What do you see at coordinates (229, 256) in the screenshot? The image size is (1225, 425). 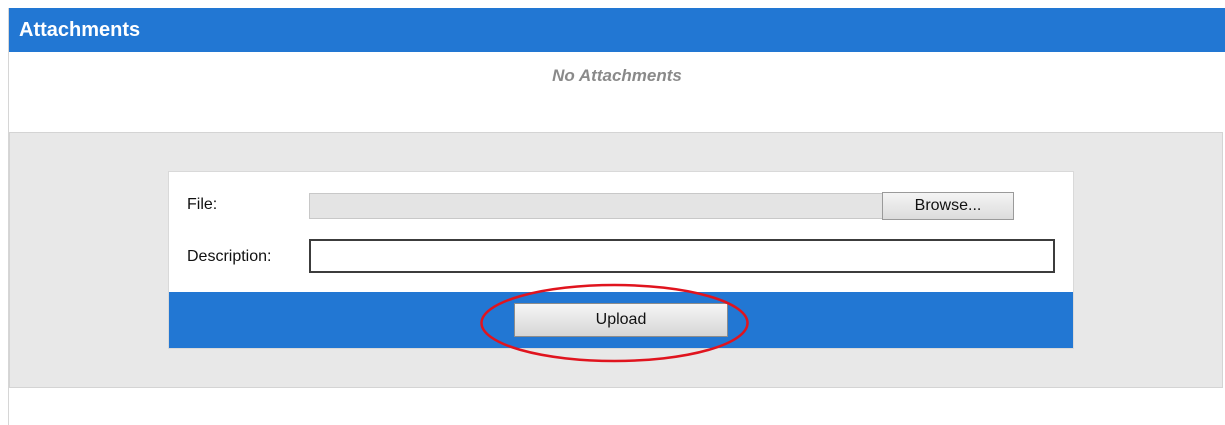 I see `description-label: Description:` at bounding box center [229, 256].